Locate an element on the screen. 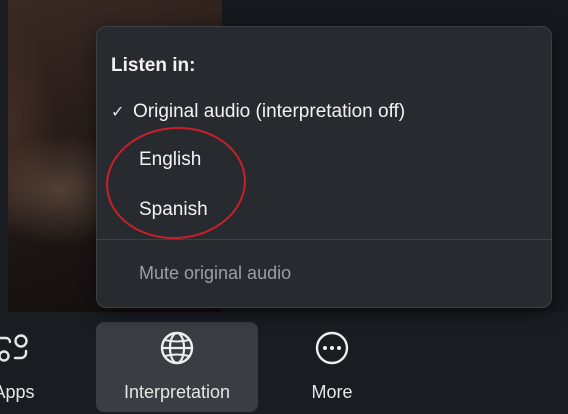 This screenshot has width=568, height=414. globe-icon is located at coordinates (177, 348).